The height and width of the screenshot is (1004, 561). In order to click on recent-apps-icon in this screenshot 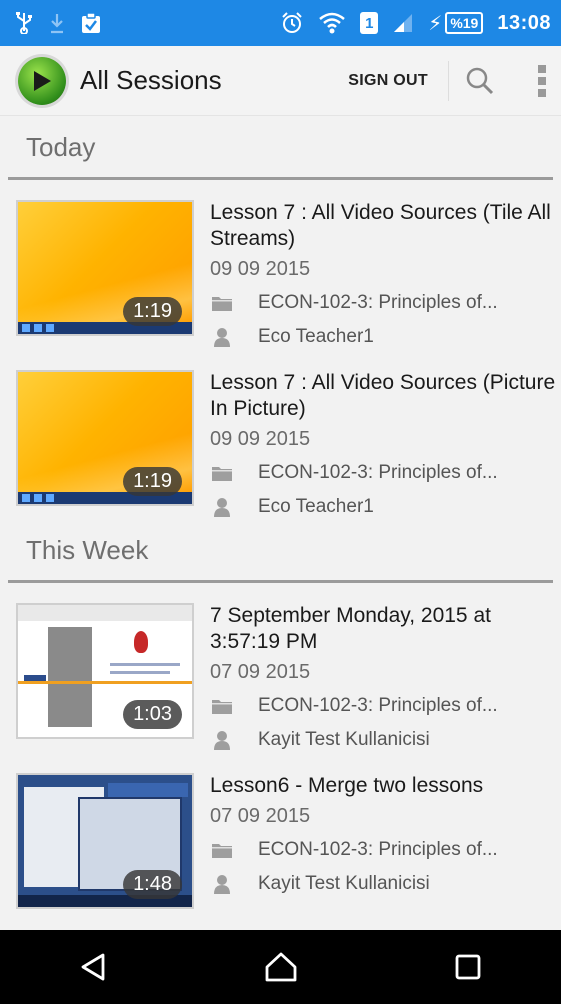, I will do `click(468, 967)`.